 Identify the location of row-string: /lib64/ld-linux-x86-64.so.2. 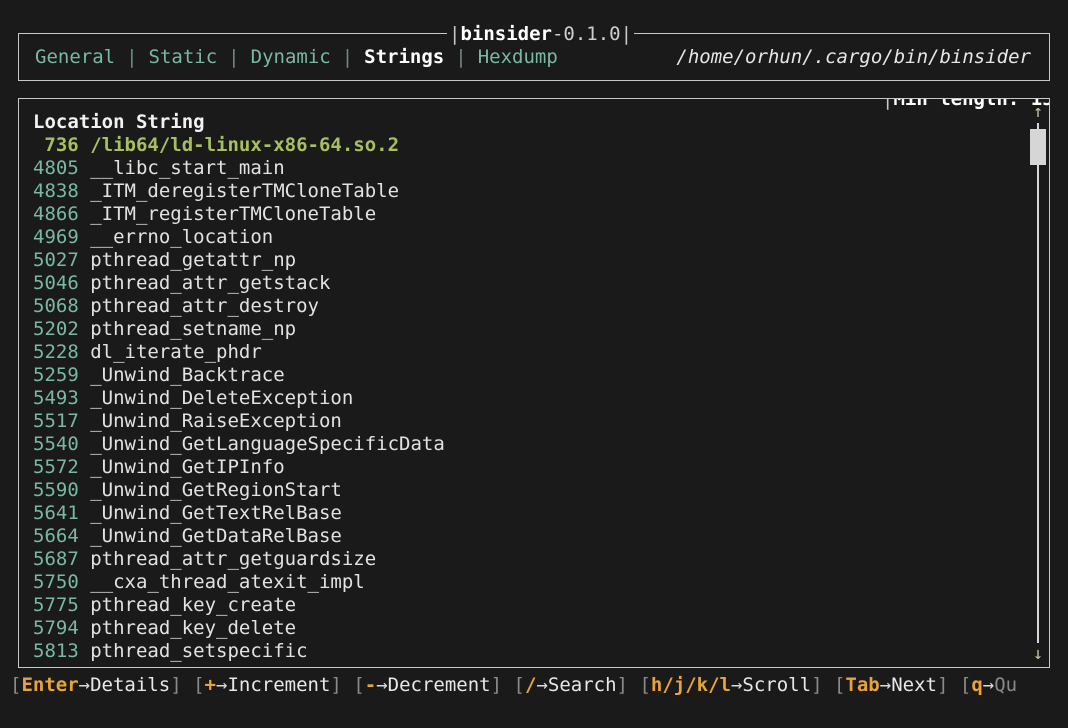
(245, 145).